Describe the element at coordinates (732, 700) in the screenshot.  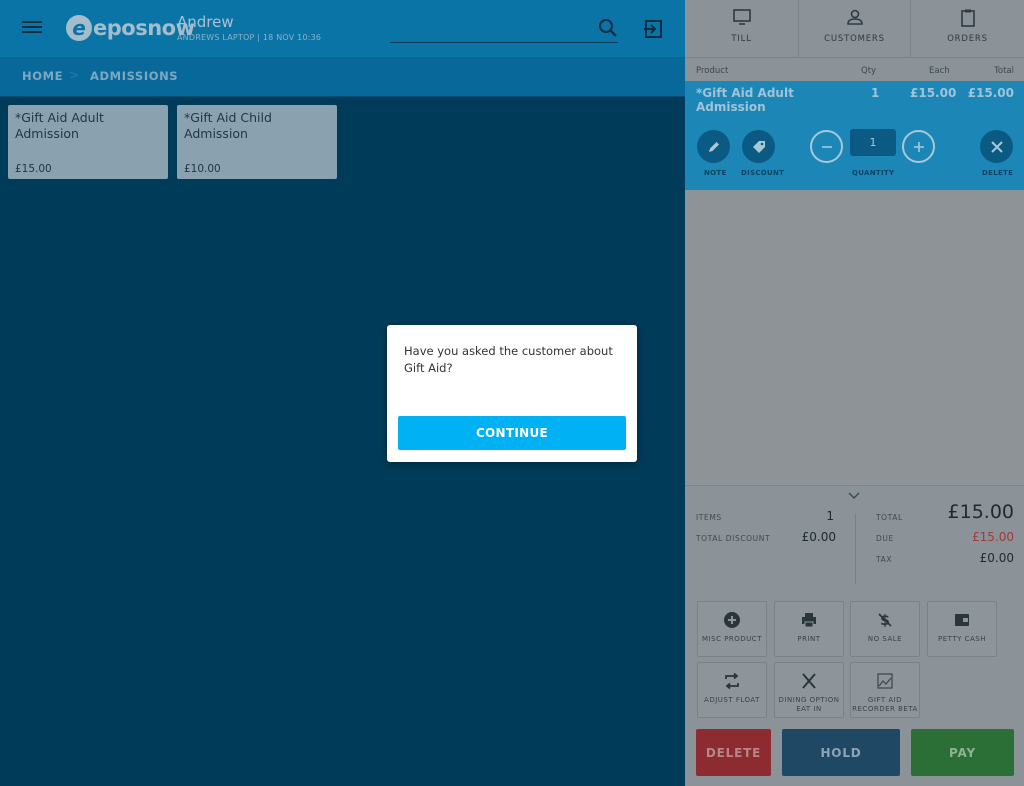
I see `adjust-float-label: ADJUST FLOAT` at that location.